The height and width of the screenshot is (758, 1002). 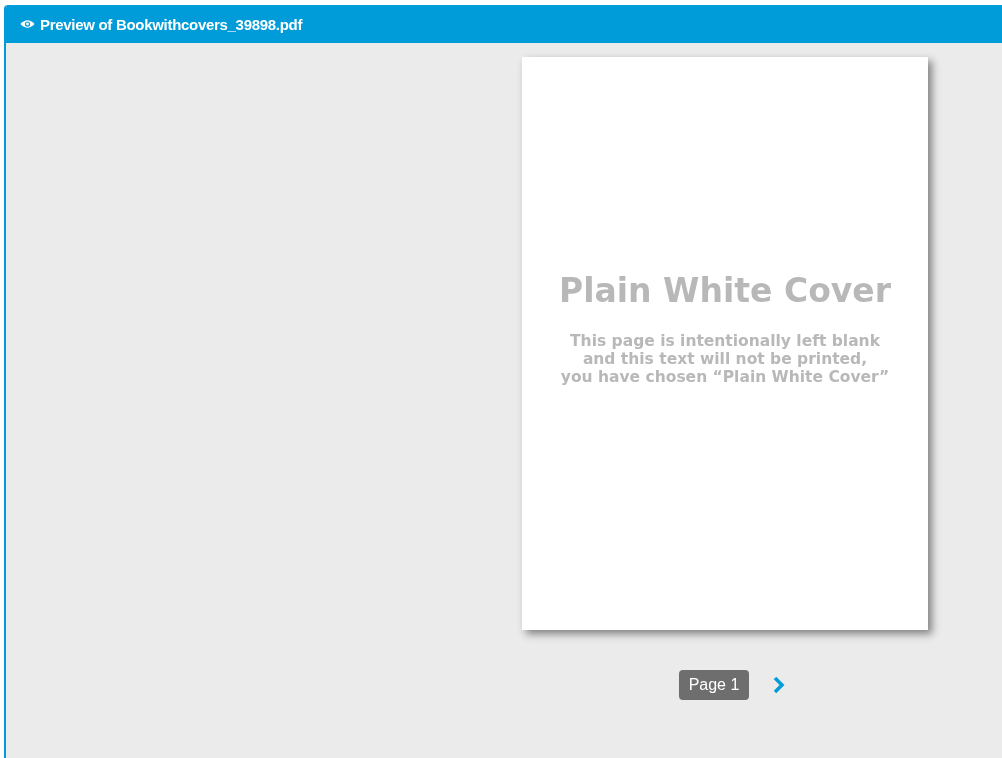 What do you see at coordinates (171, 24) in the screenshot?
I see `window-title: Preview of Bookwithcovers_39898.pdf` at bounding box center [171, 24].